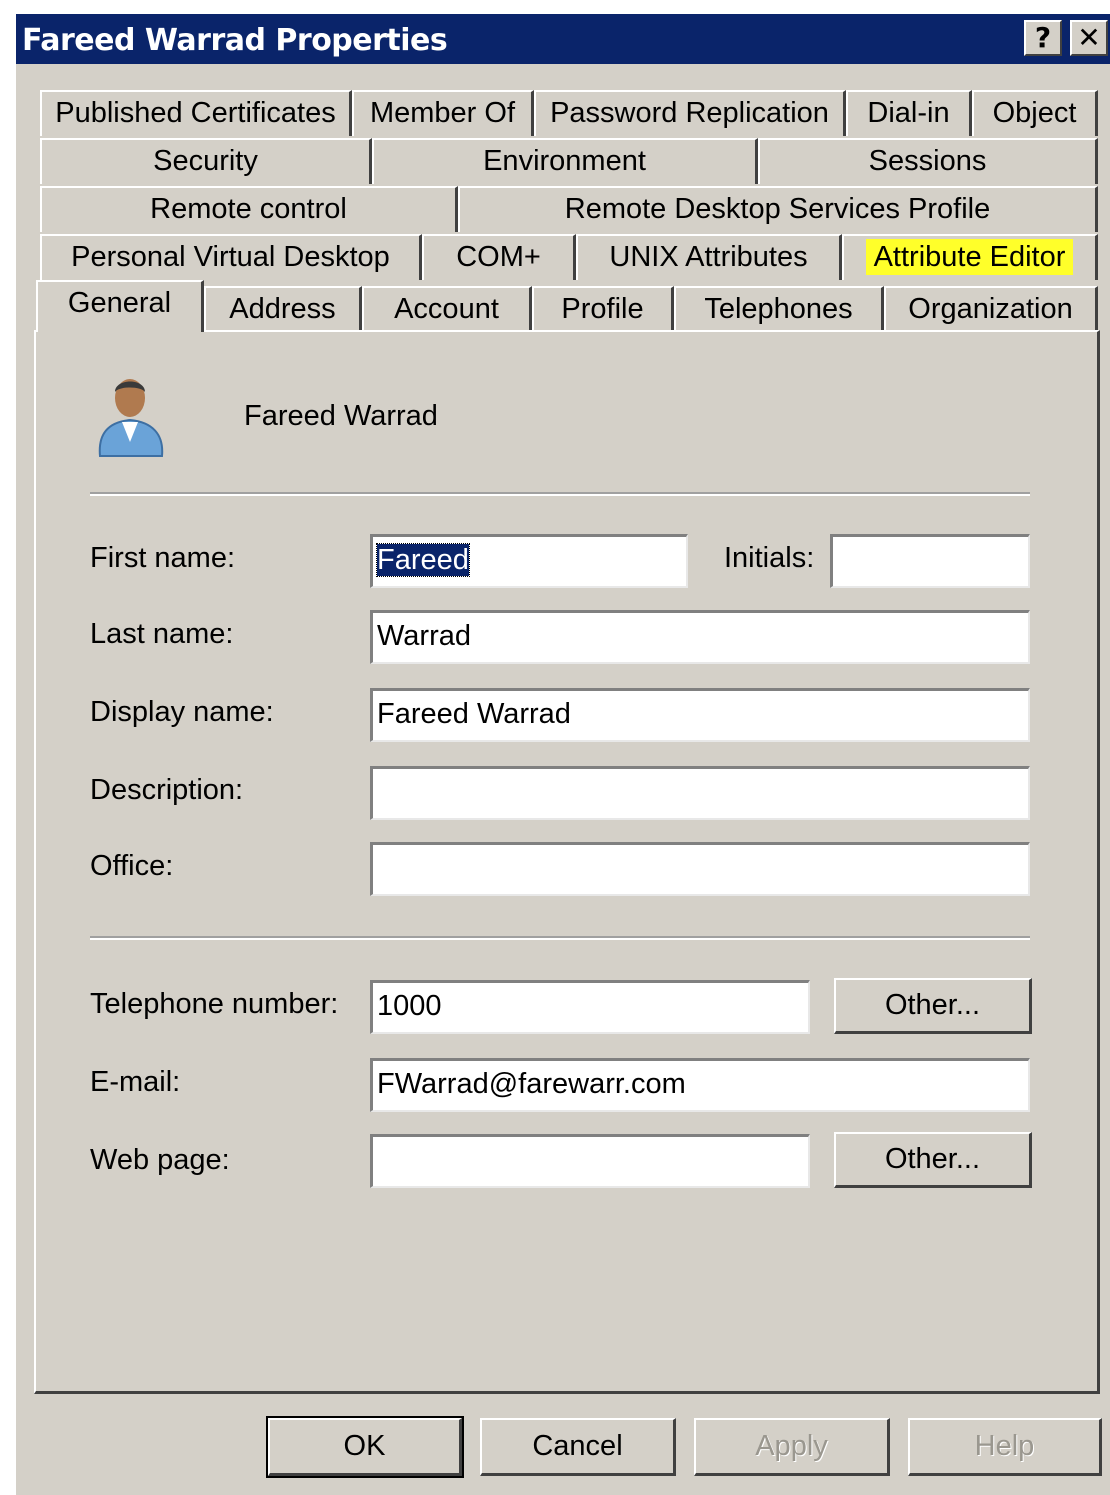  What do you see at coordinates (690, 113) in the screenshot?
I see `tab-password-replication: Password Replication` at bounding box center [690, 113].